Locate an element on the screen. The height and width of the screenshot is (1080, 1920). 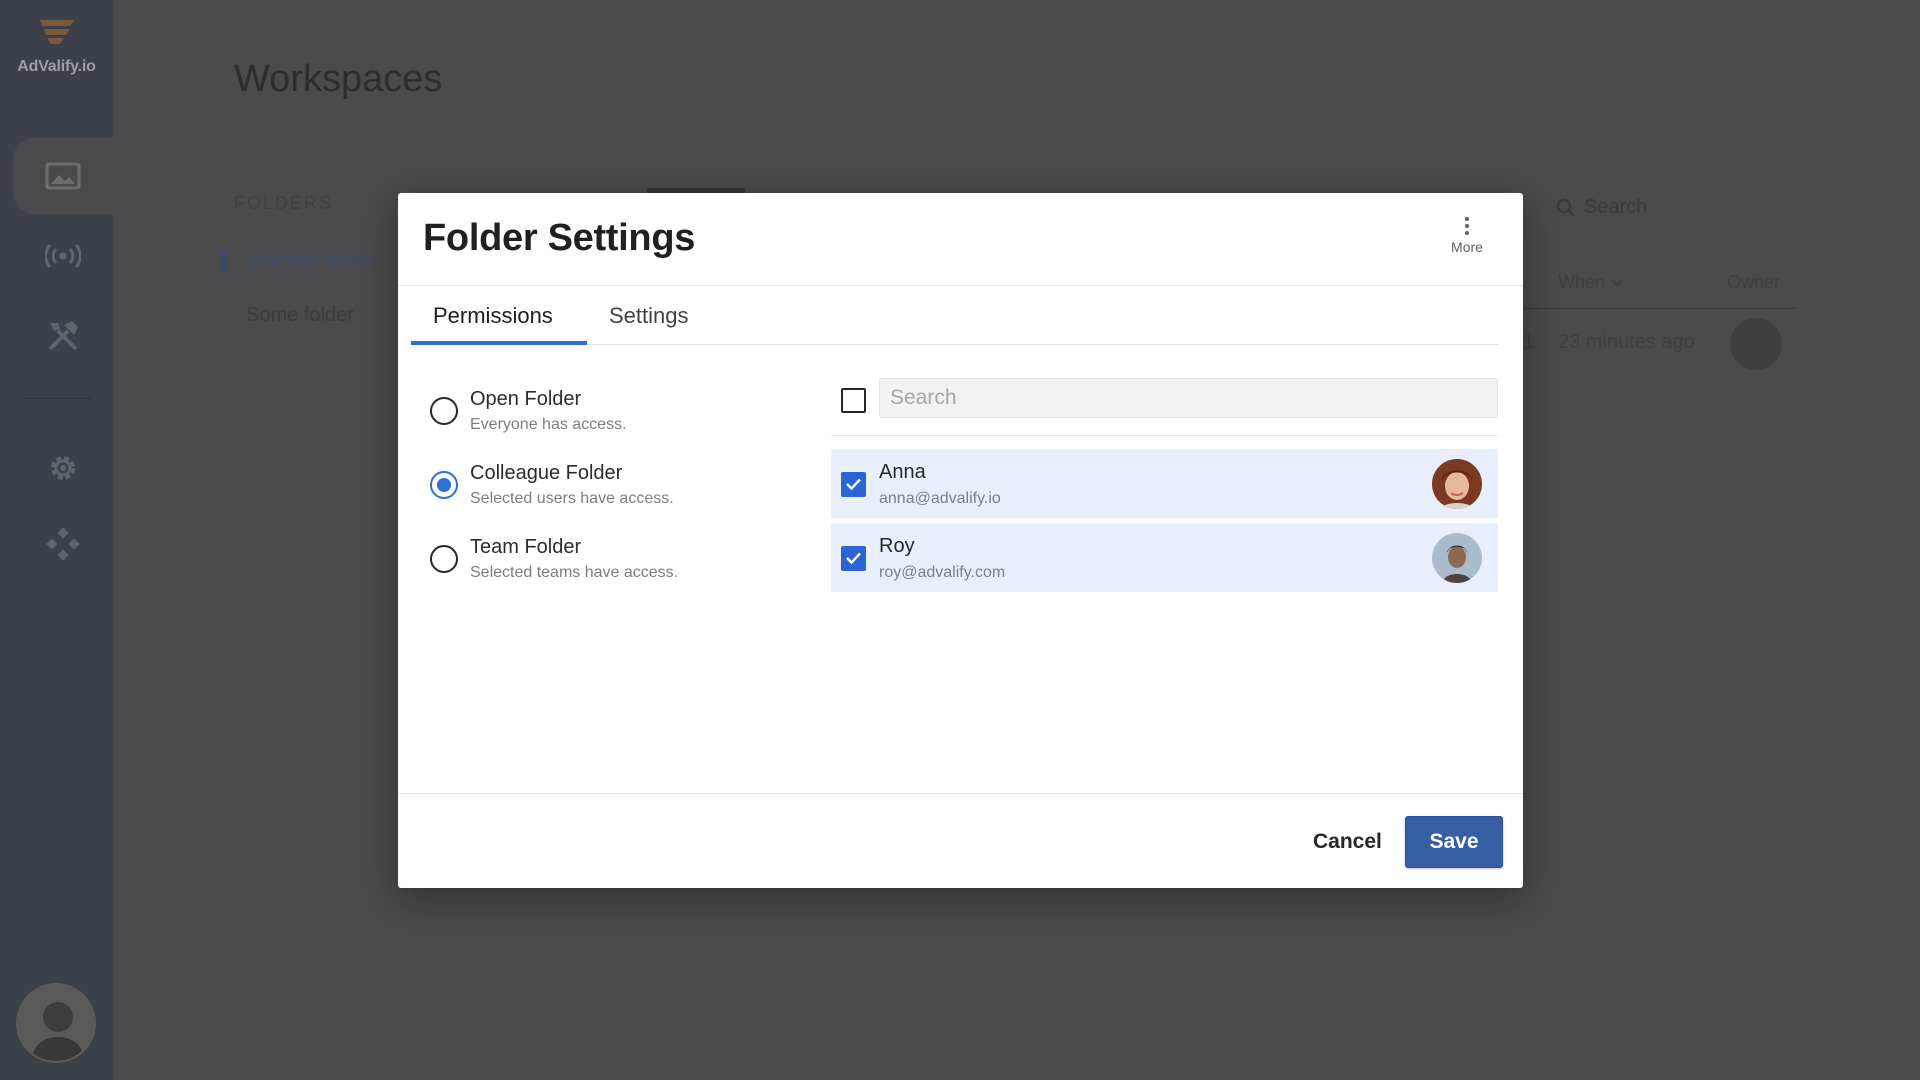
list-divider is located at coordinates (1164, 435).